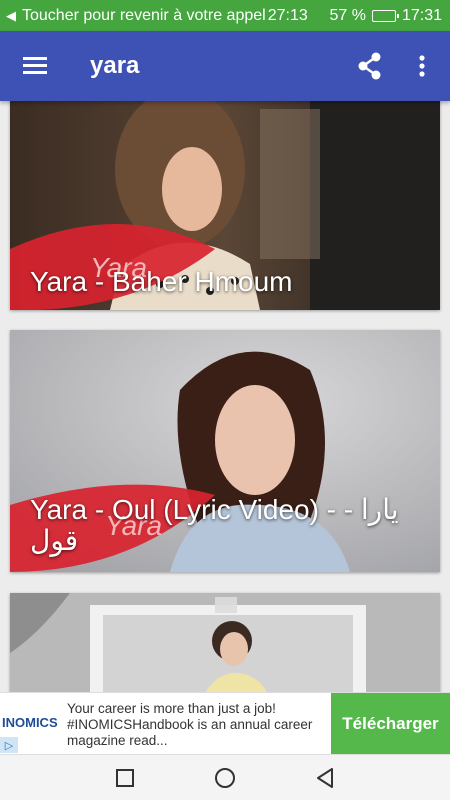  I want to click on share-icon, so click(370, 66).